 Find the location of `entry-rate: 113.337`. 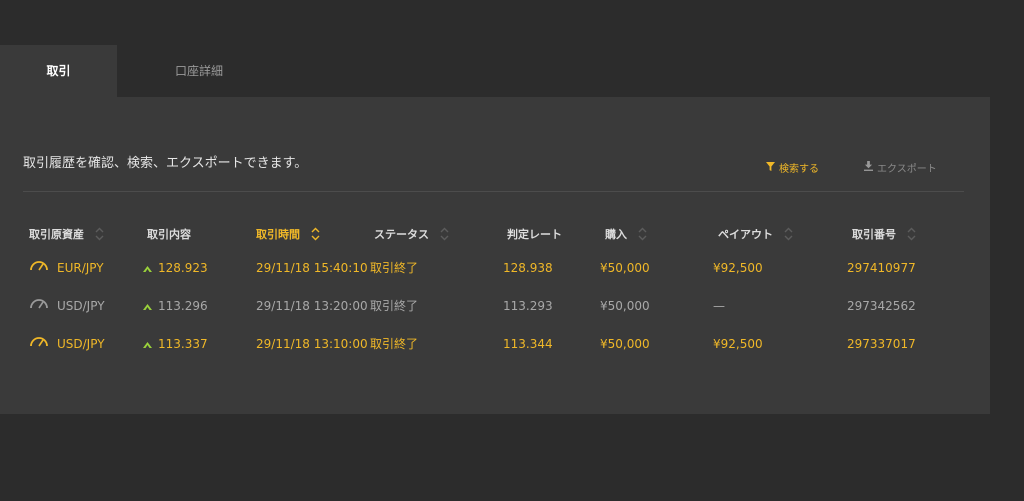

entry-rate: 113.337 is located at coordinates (183, 344).